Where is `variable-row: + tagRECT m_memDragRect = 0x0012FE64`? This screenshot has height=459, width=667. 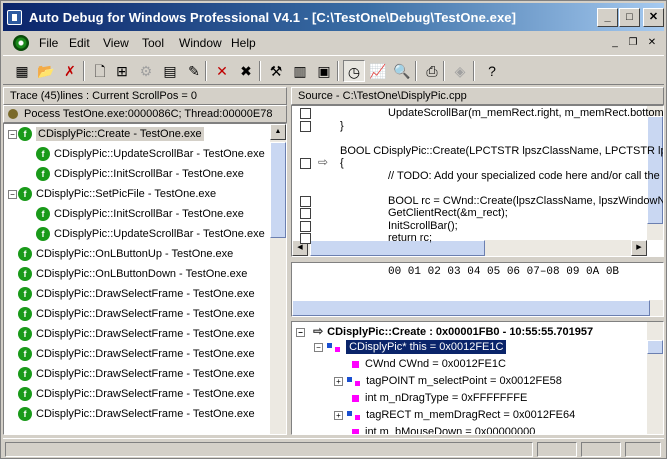 variable-row: + tagRECT m_memDragRect = 0x0012FE64 is located at coordinates (454, 415).